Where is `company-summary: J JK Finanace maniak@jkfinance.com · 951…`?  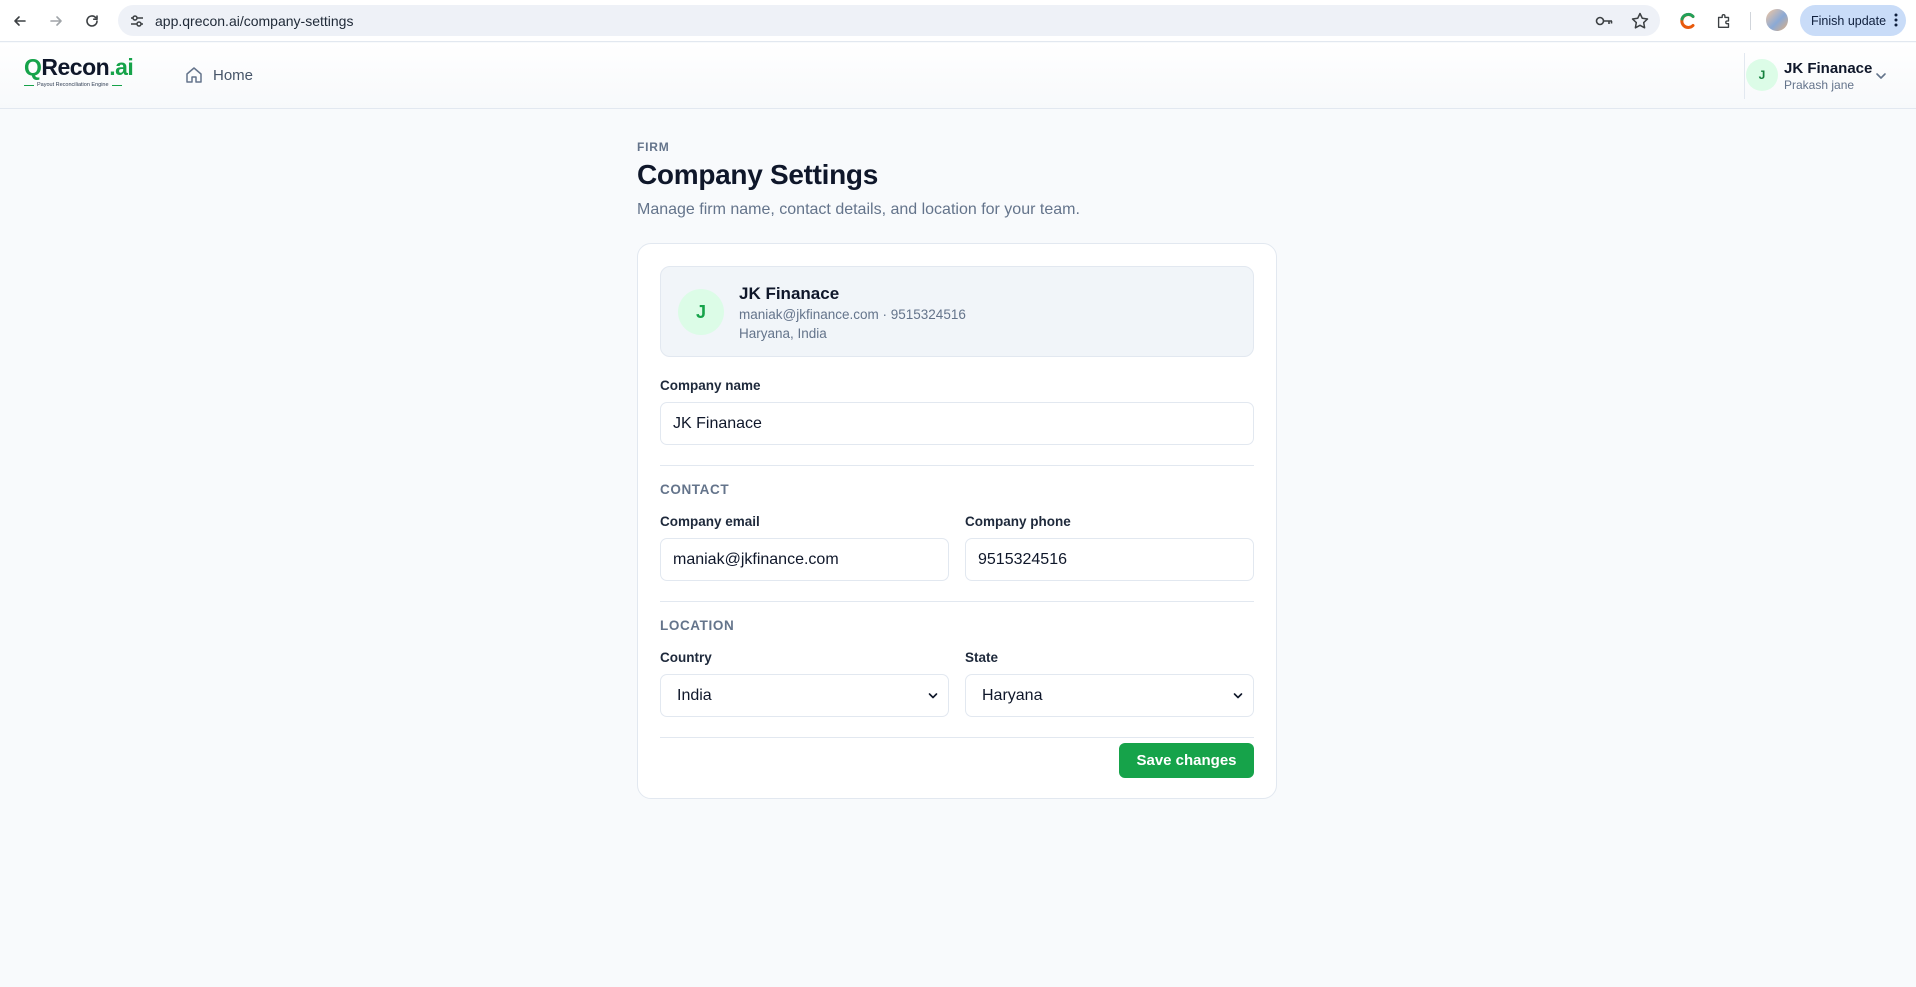
company-summary: J JK Finanace maniak@jkfinance.com · 951… is located at coordinates (957, 311).